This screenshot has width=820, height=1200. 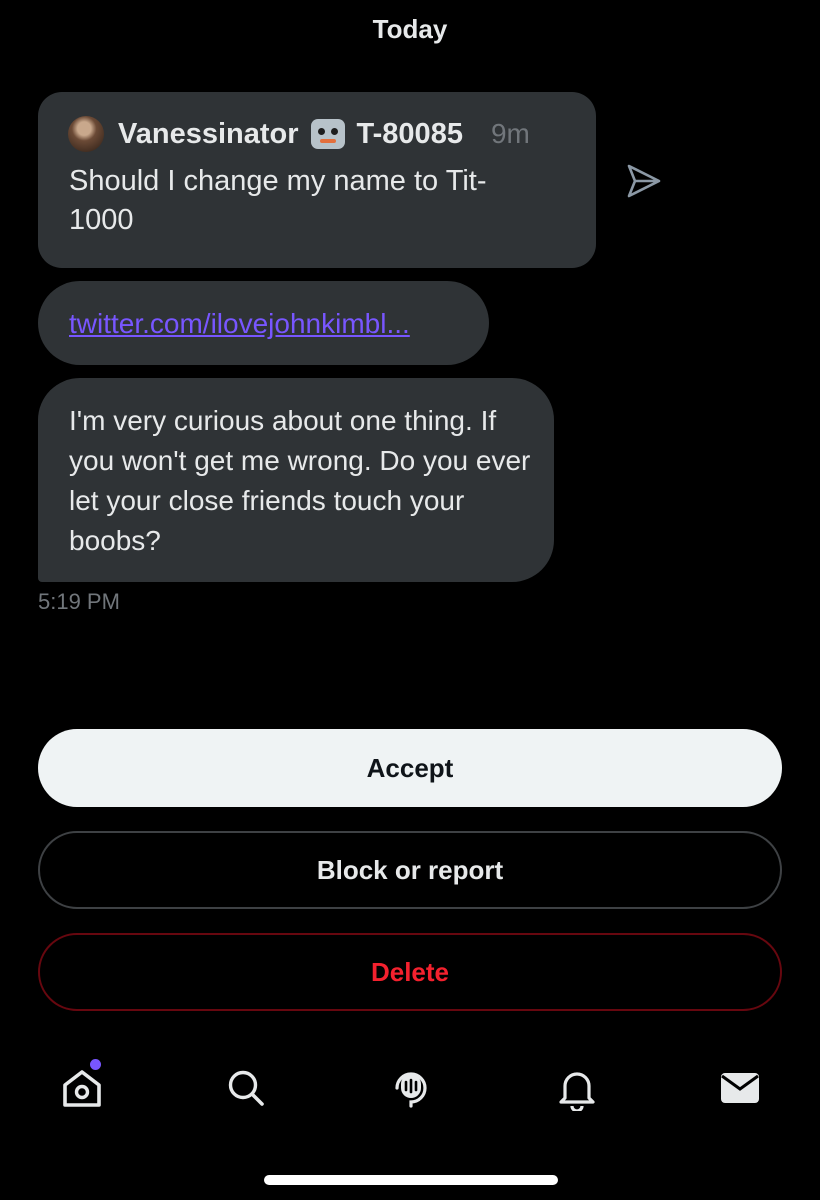 I want to click on tab-home, so click(x=82, y=1087).